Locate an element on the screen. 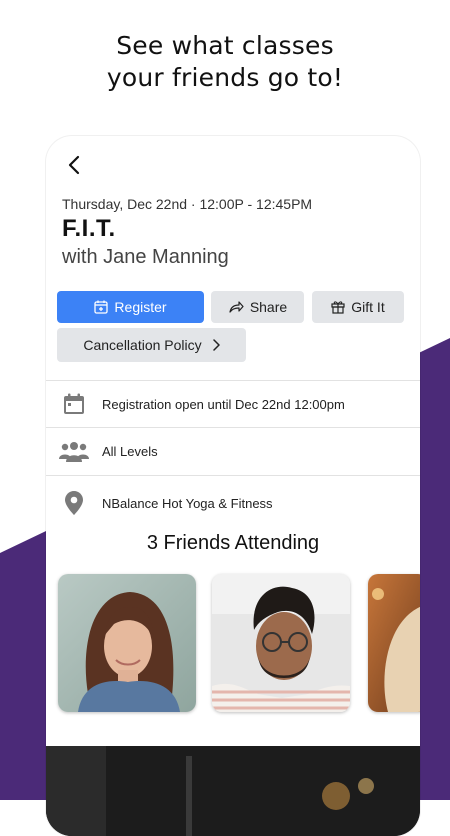 This screenshot has height=836, width=450. friends-attending-heading: 3 Friends Attending is located at coordinates (233, 543).